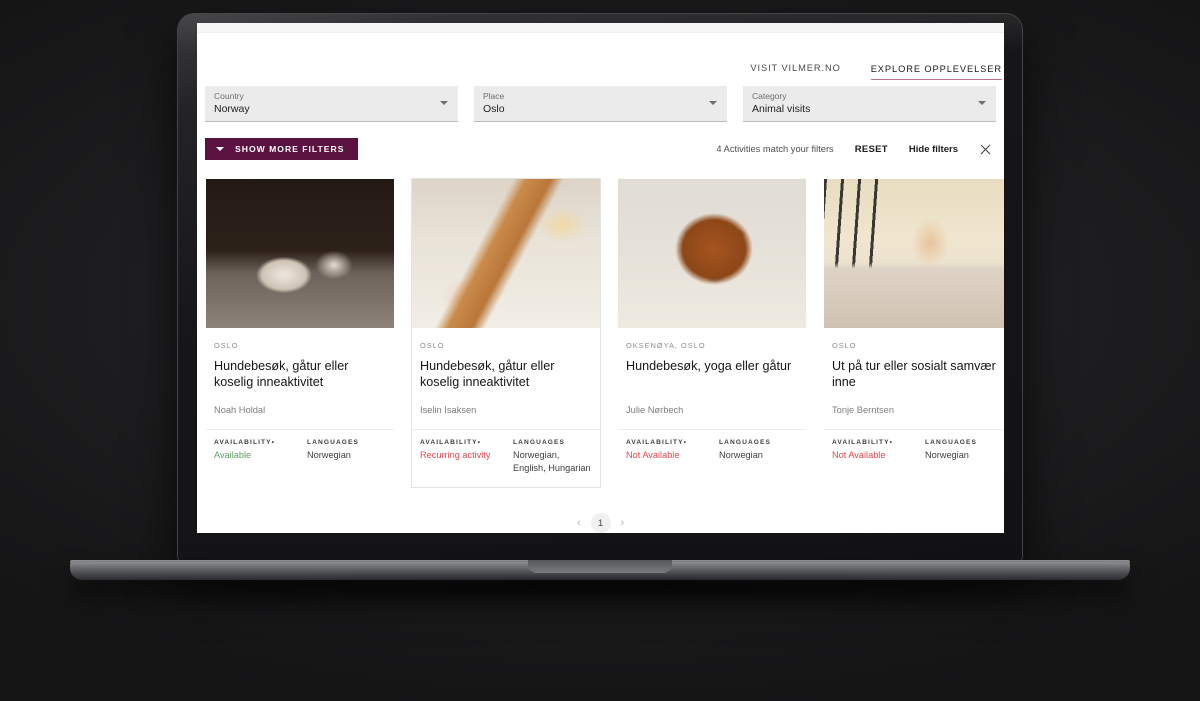  Describe the element at coordinates (985, 149) in the screenshot. I see `close-icon` at that location.